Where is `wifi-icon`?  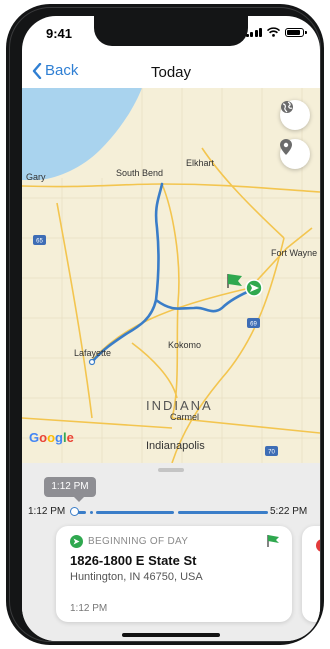 wifi-icon is located at coordinates (273, 32).